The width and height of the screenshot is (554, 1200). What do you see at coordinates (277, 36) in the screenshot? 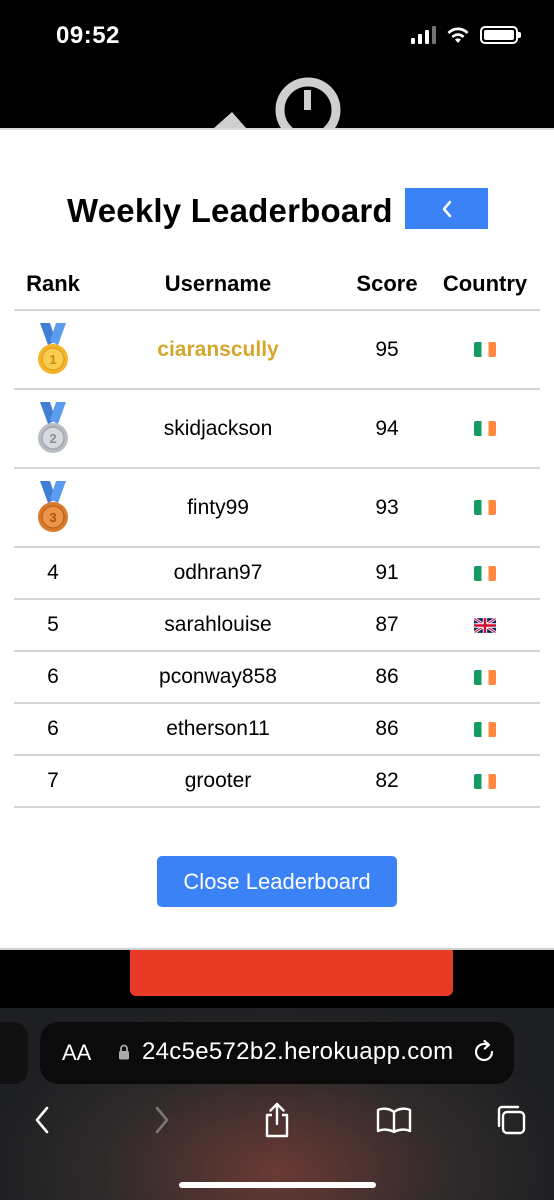
I see `status-bar: 09:52` at bounding box center [277, 36].